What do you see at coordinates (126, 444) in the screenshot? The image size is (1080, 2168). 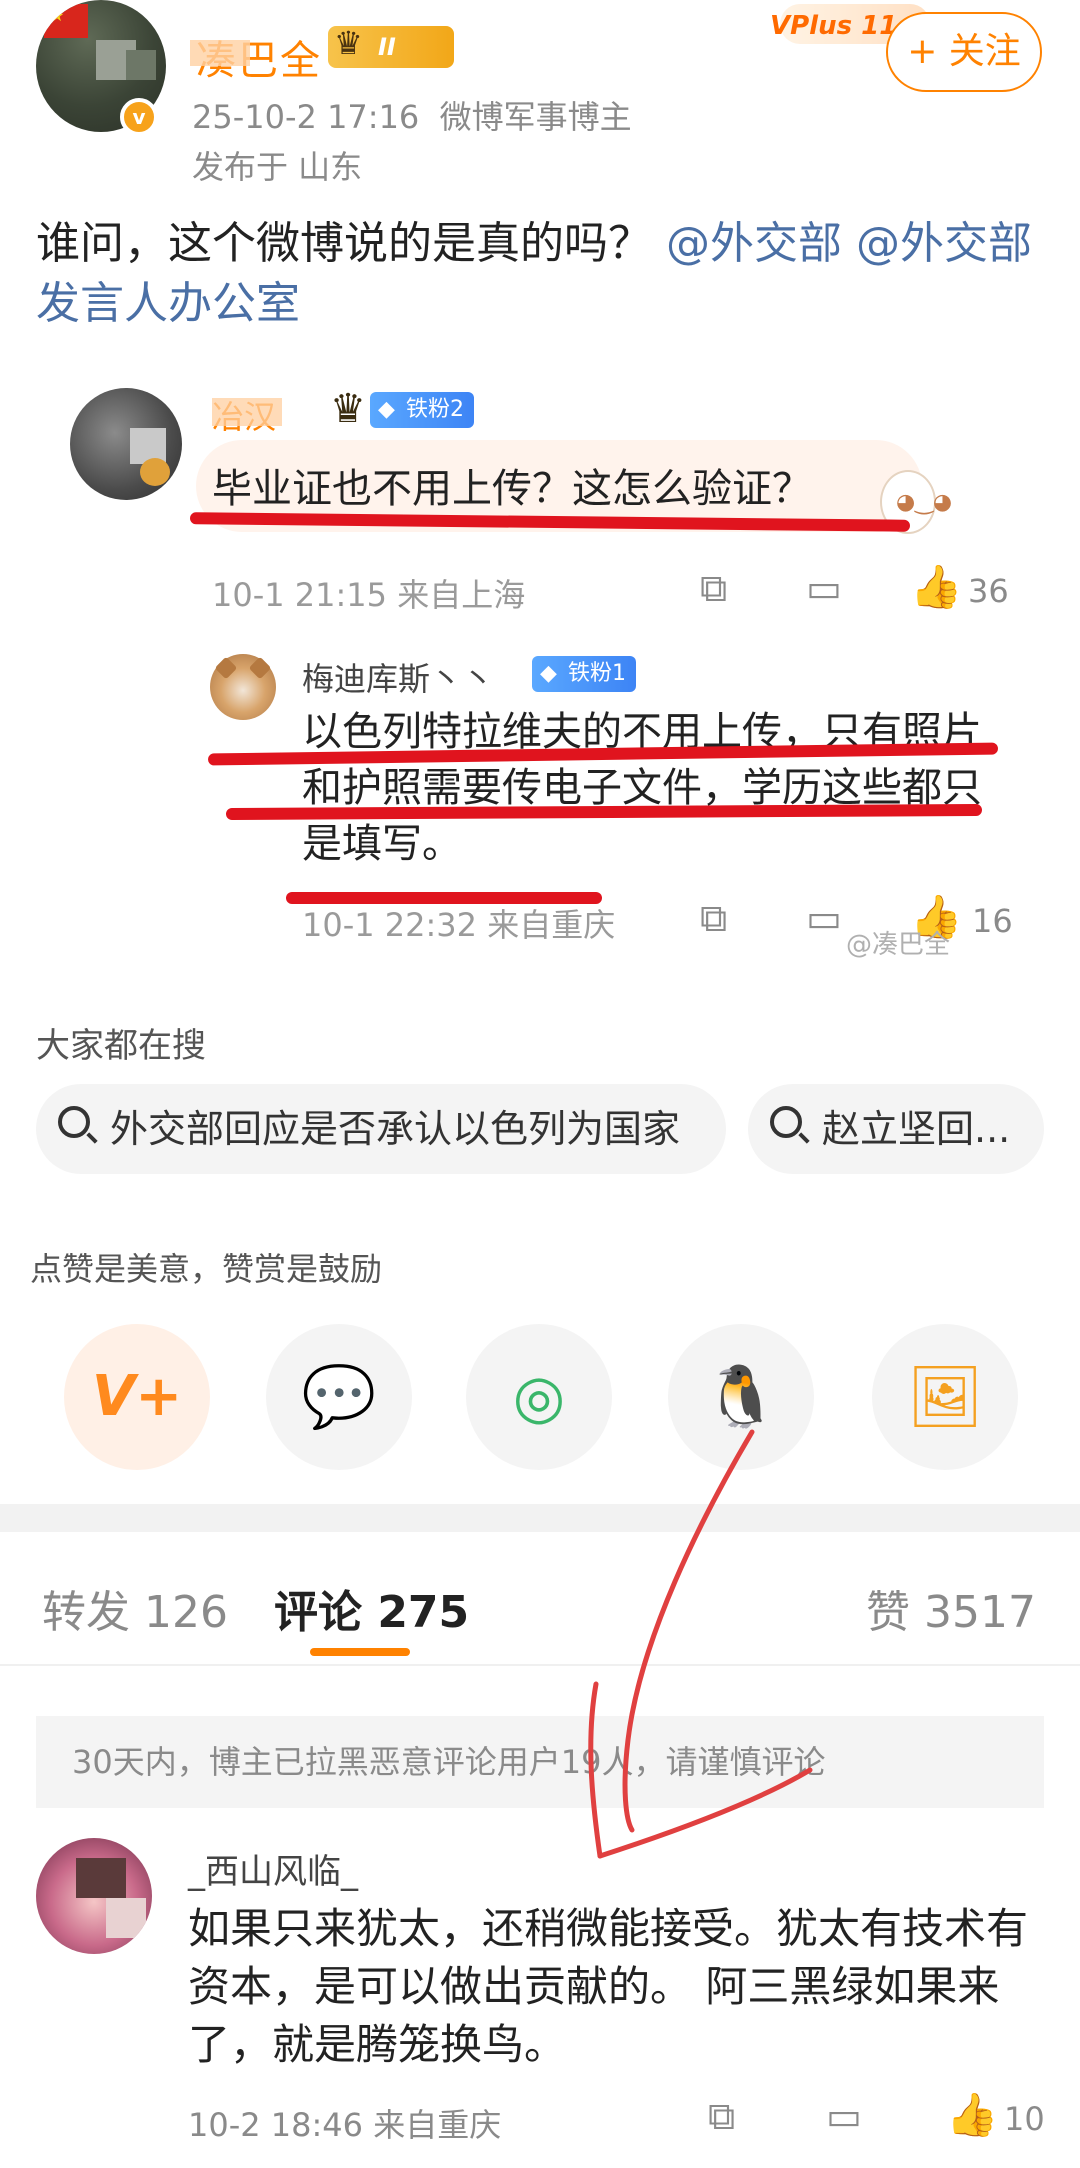 I see `embedded-commenter-avatar` at bounding box center [126, 444].